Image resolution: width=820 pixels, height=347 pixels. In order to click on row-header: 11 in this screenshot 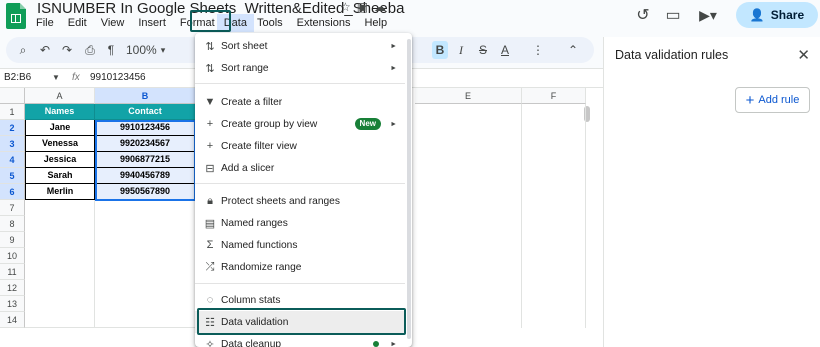, I will do `click(12, 272)`.